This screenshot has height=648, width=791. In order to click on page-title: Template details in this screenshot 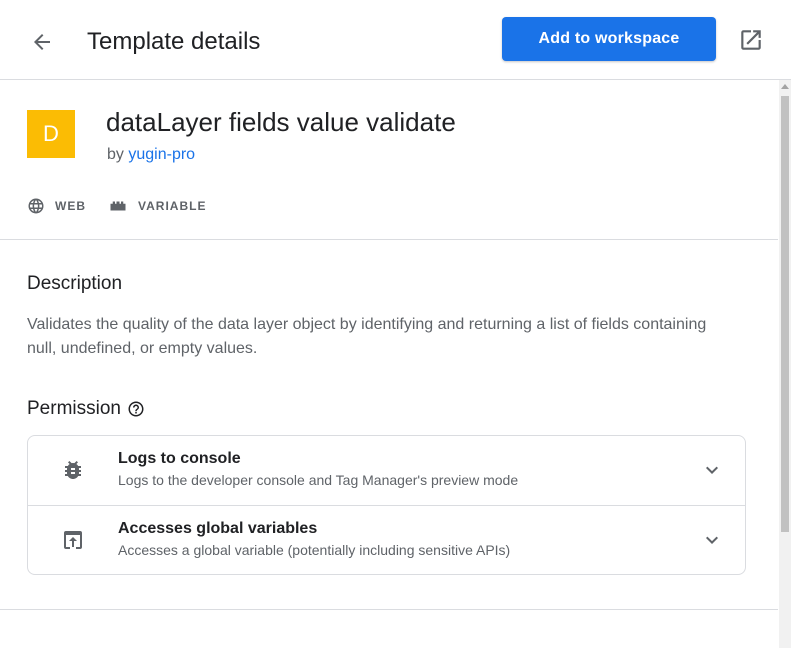, I will do `click(174, 41)`.